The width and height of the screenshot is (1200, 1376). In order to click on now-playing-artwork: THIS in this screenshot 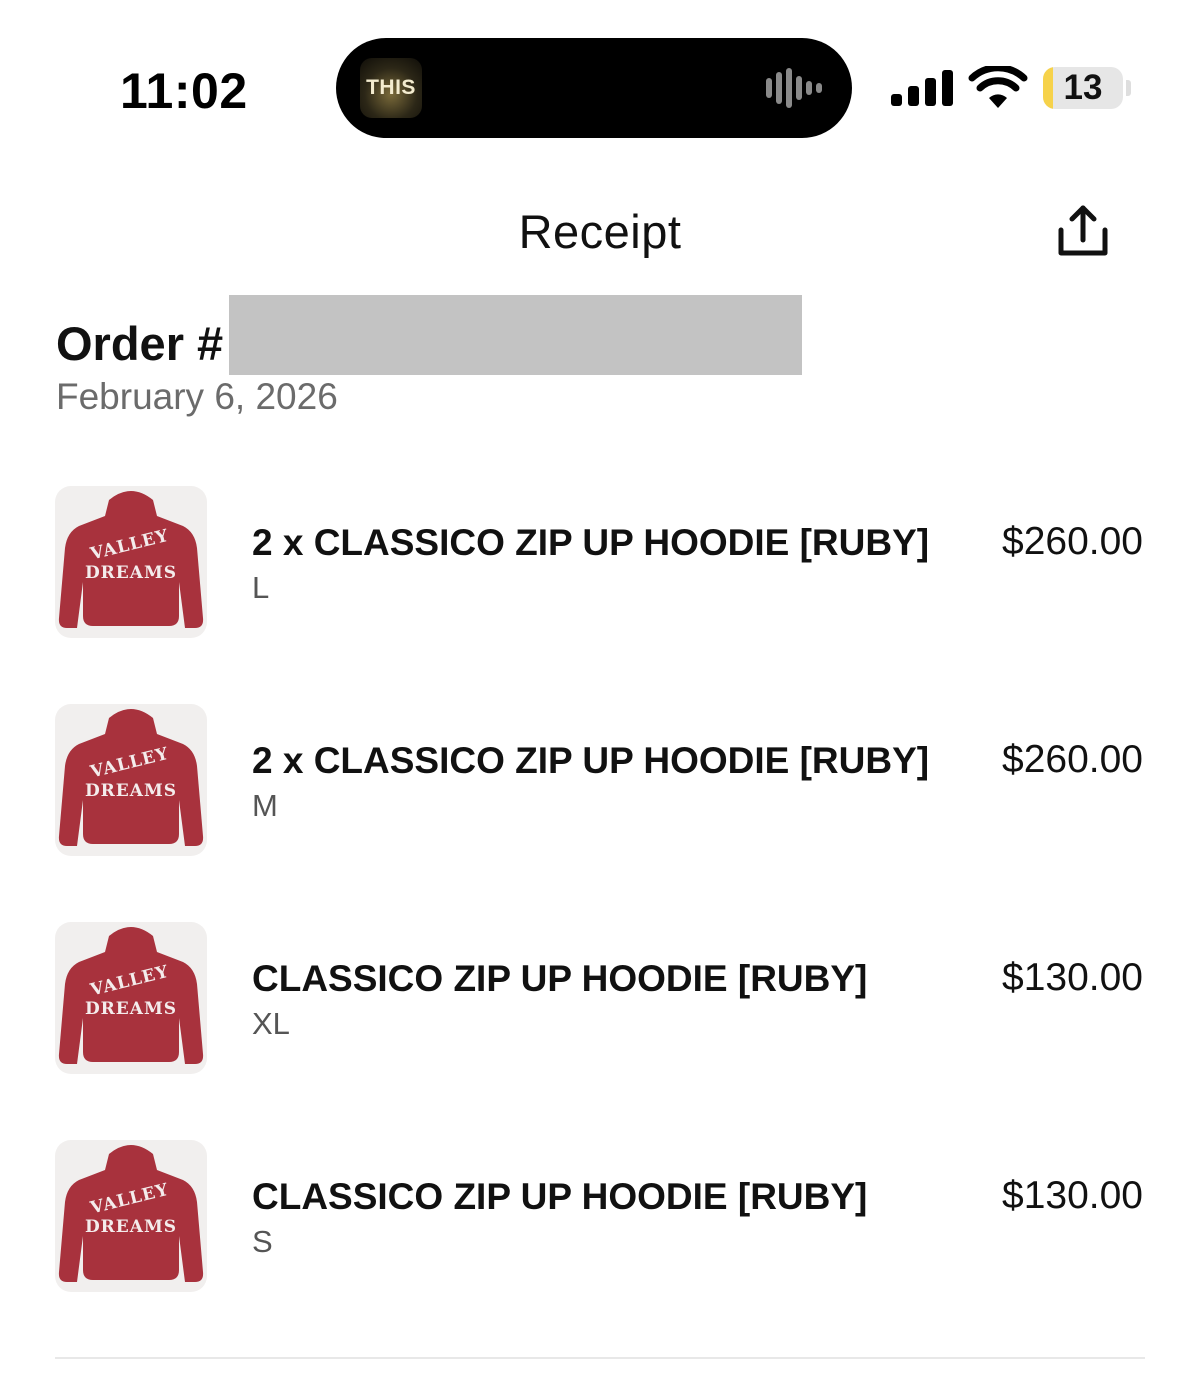, I will do `click(391, 88)`.